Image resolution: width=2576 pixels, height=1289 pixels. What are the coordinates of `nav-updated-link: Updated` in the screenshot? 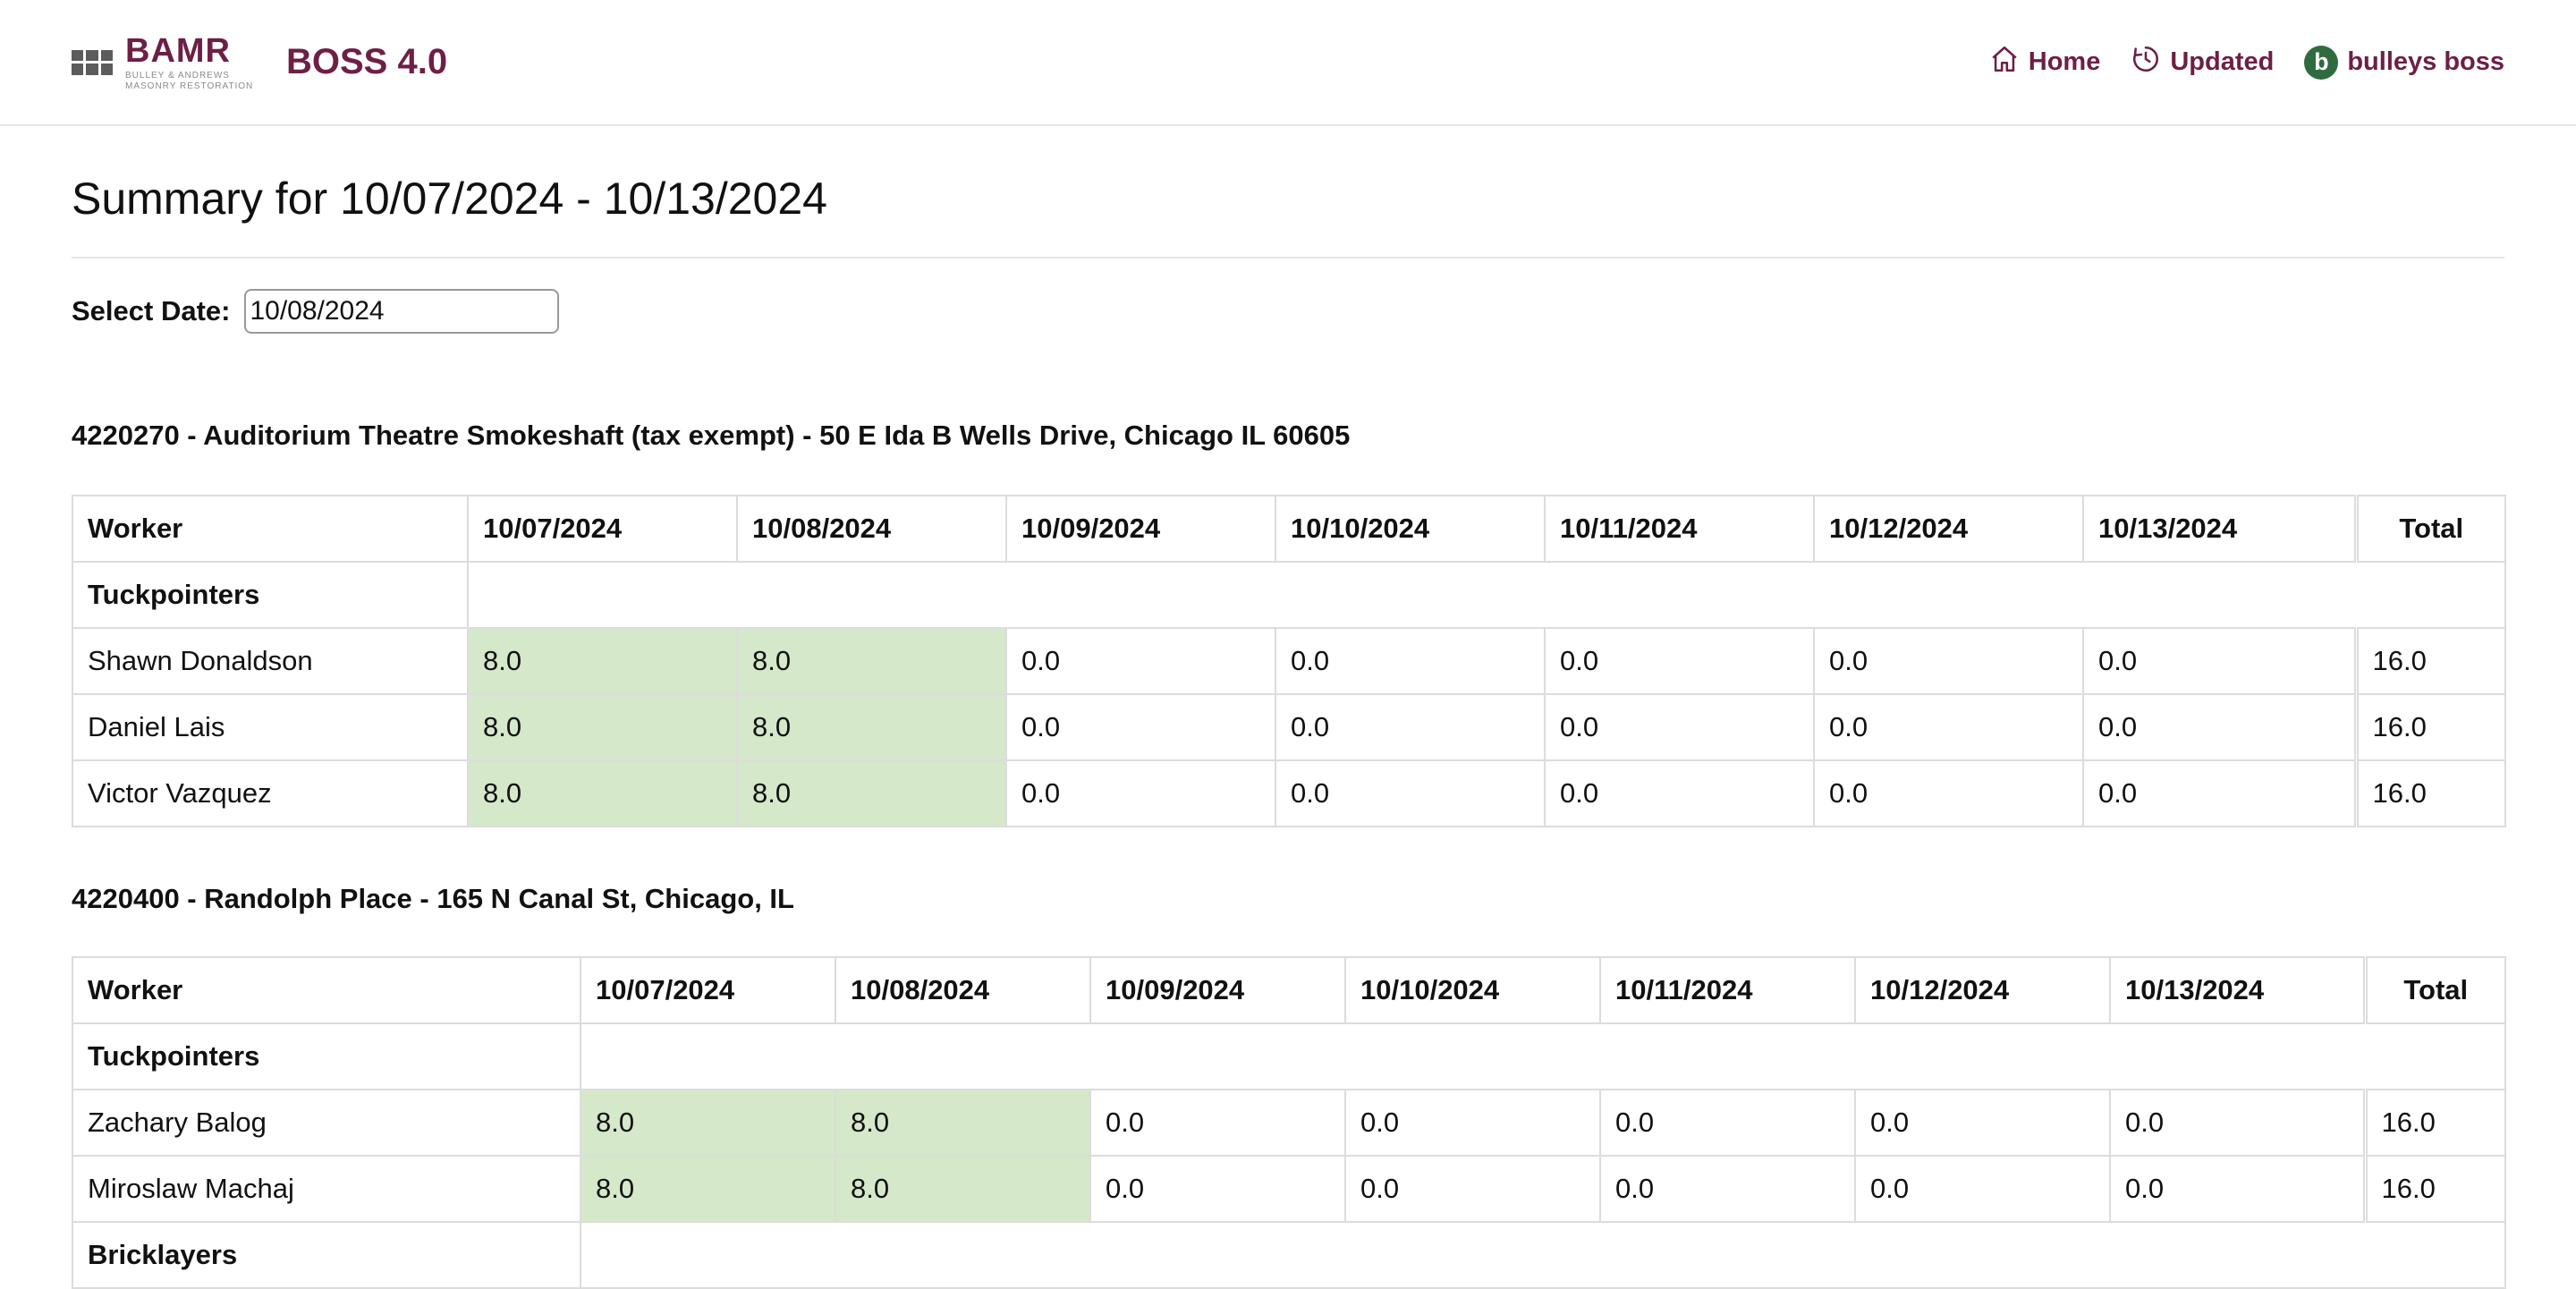 It's located at (2202, 62).